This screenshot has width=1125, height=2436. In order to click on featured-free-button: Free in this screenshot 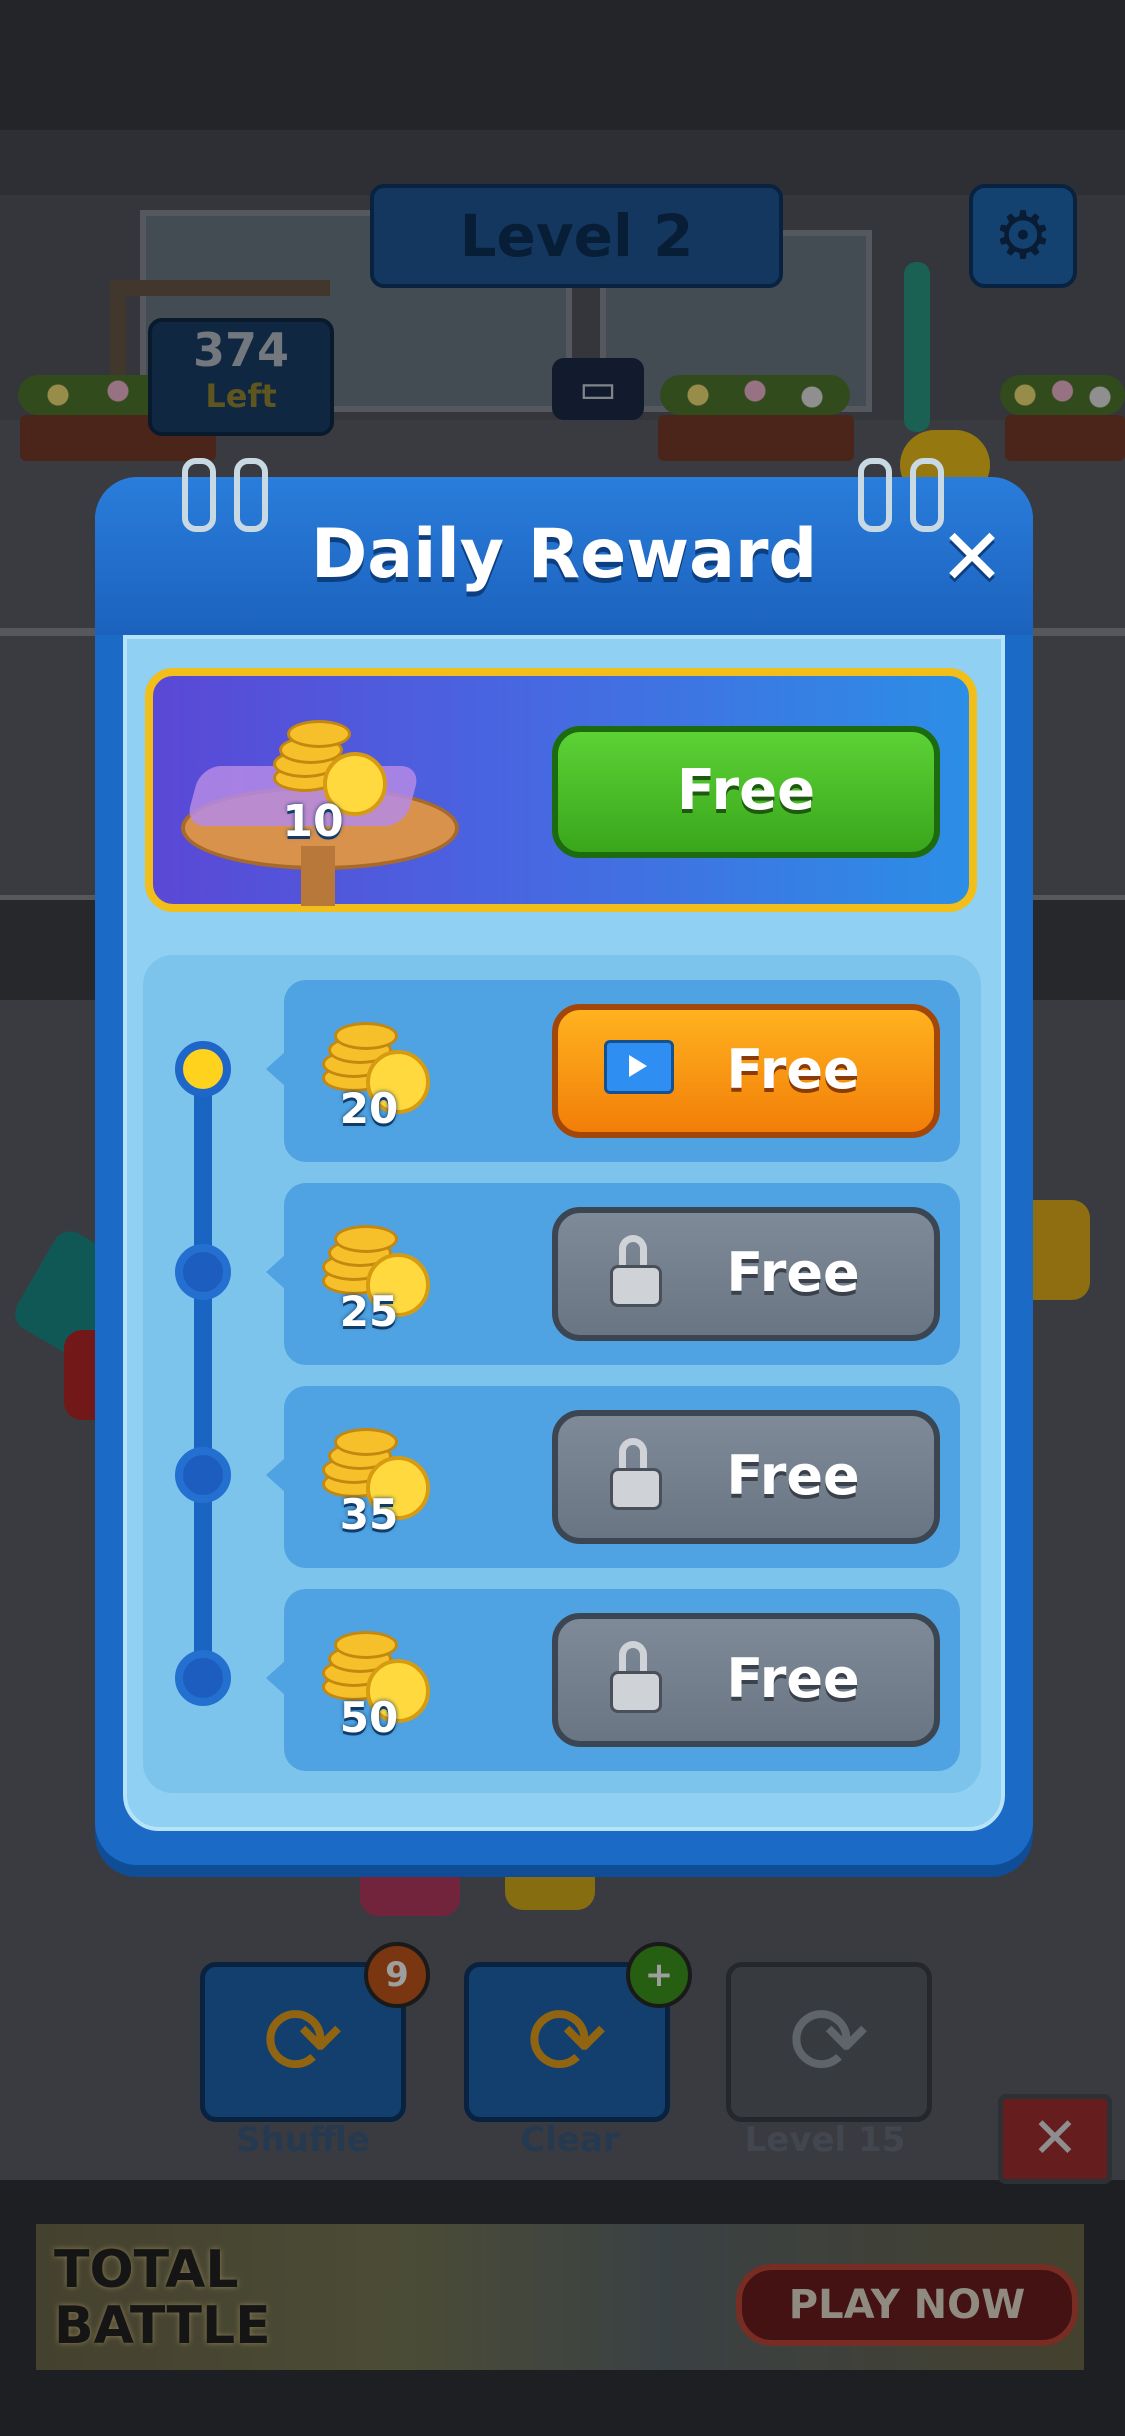, I will do `click(746, 792)`.